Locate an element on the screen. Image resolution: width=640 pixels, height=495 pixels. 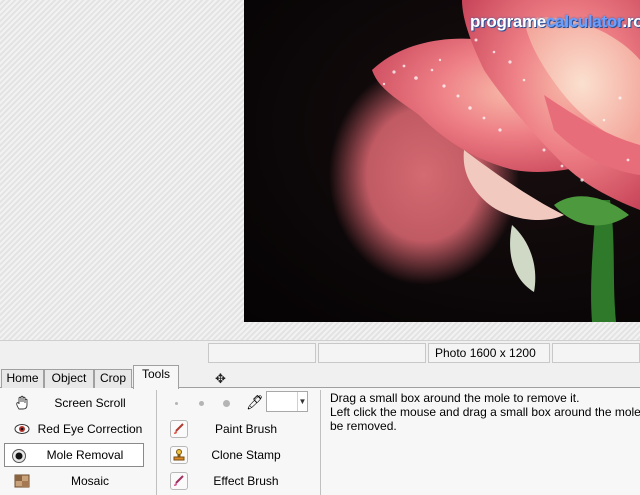
paint-brush-label: Paint Brush is located at coordinates (246, 429).